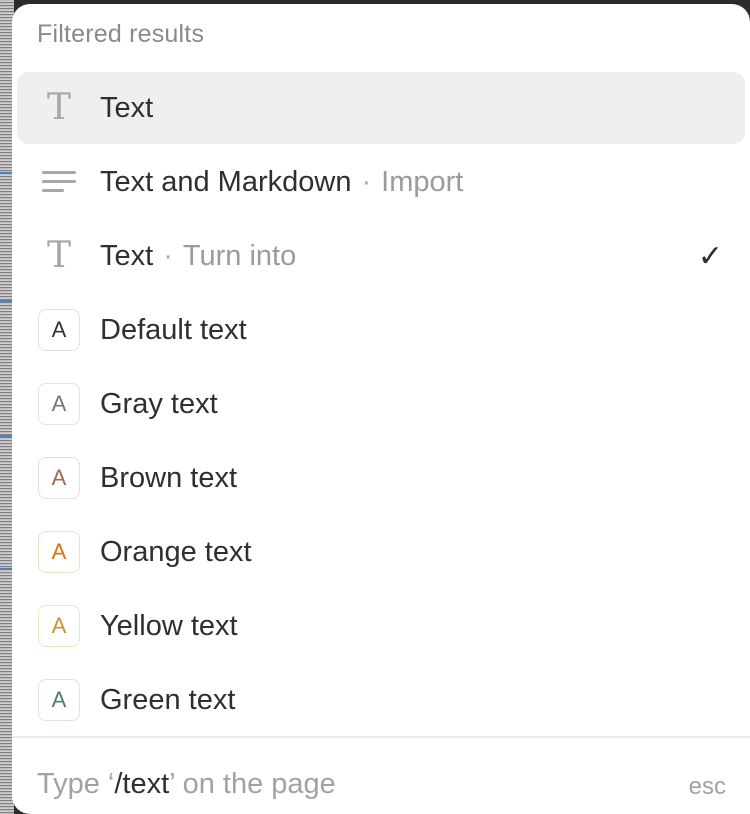  What do you see at coordinates (176, 551) in the screenshot?
I see `menu-item-label: Orange text` at bounding box center [176, 551].